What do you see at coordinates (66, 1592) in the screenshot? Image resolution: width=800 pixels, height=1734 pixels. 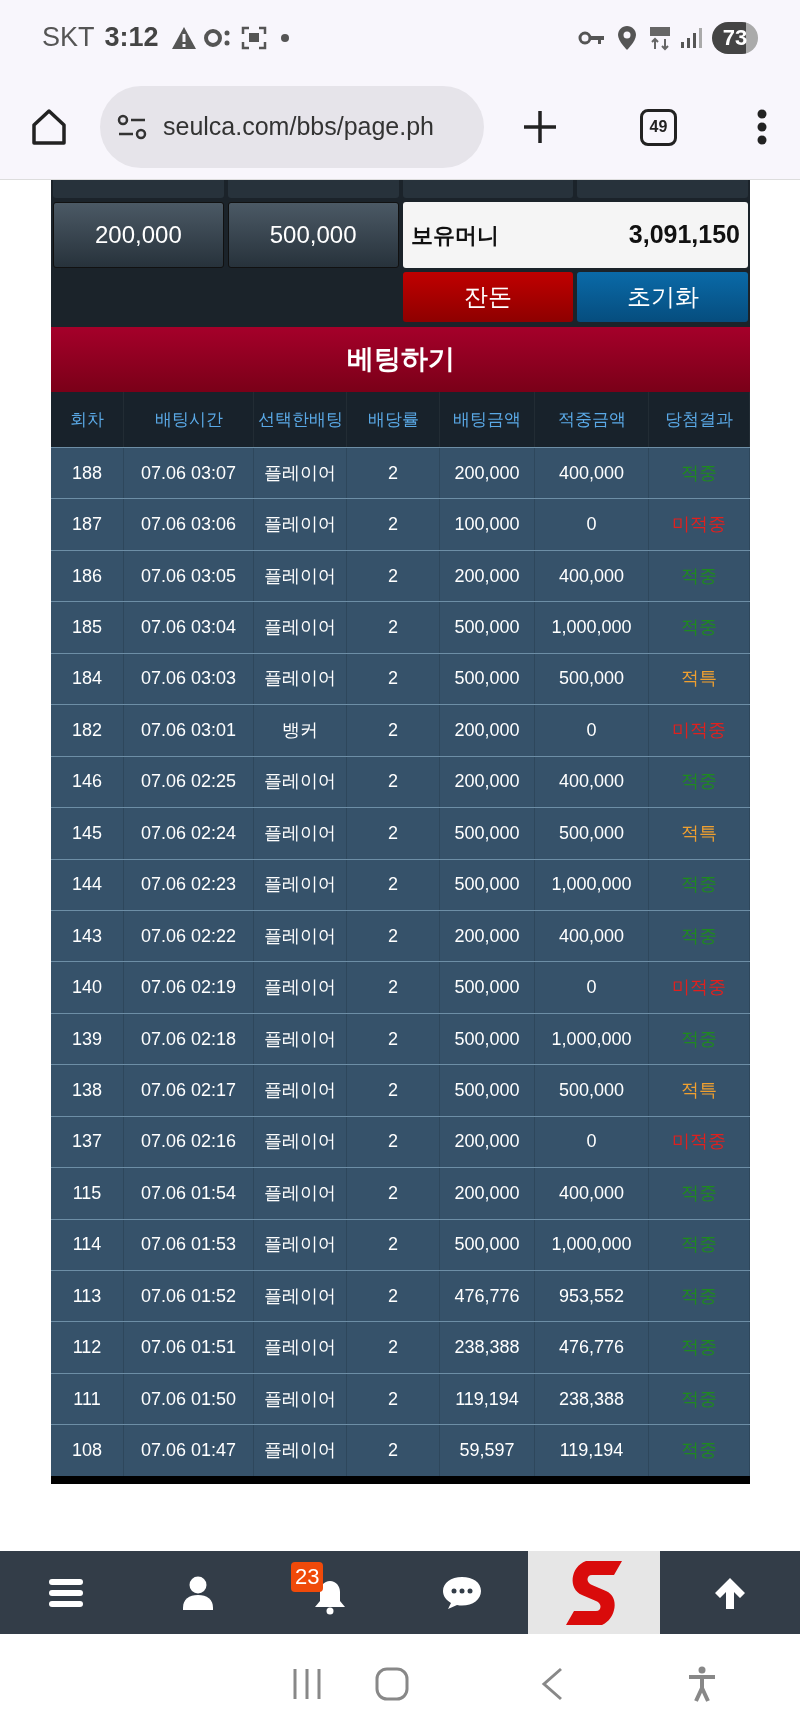 I see `menu-icon` at bounding box center [66, 1592].